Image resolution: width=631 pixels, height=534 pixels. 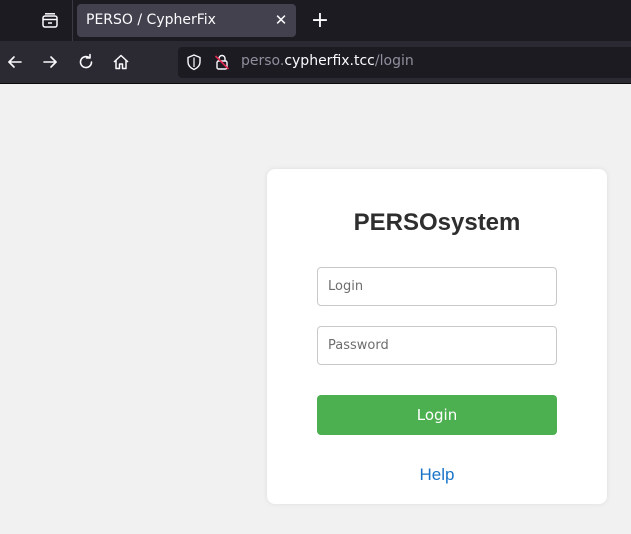 What do you see at coordinates (281, 20) in the screenshot?
I see `close-icon: ✕` at bounding box center [281, 20].